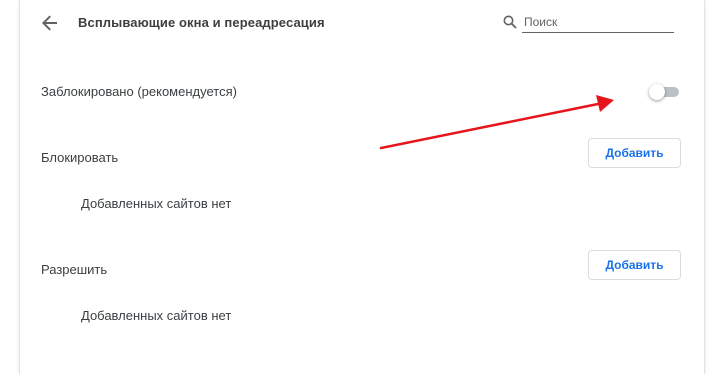  I want to click on toggle-knob, so click(657, 92).